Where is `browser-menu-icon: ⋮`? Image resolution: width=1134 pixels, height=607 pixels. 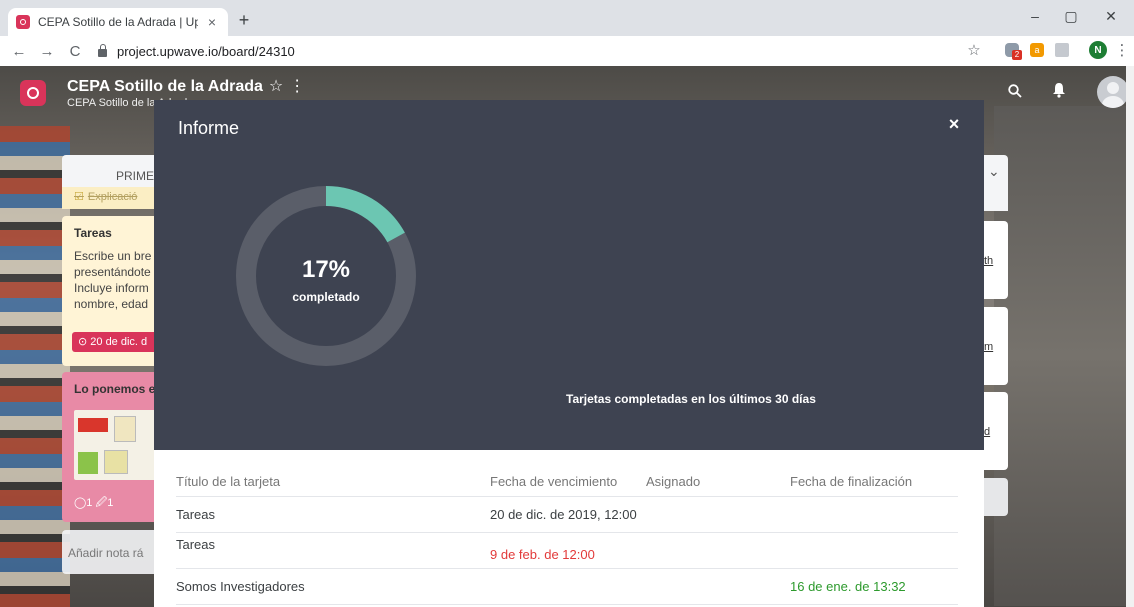 browser-menu-icon: ⋮ is located at coordinates (1122, 50).